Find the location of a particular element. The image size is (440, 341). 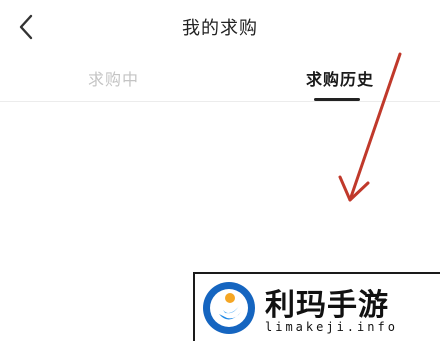

page-title: 我的求购 is located at coordinates (220, 28).